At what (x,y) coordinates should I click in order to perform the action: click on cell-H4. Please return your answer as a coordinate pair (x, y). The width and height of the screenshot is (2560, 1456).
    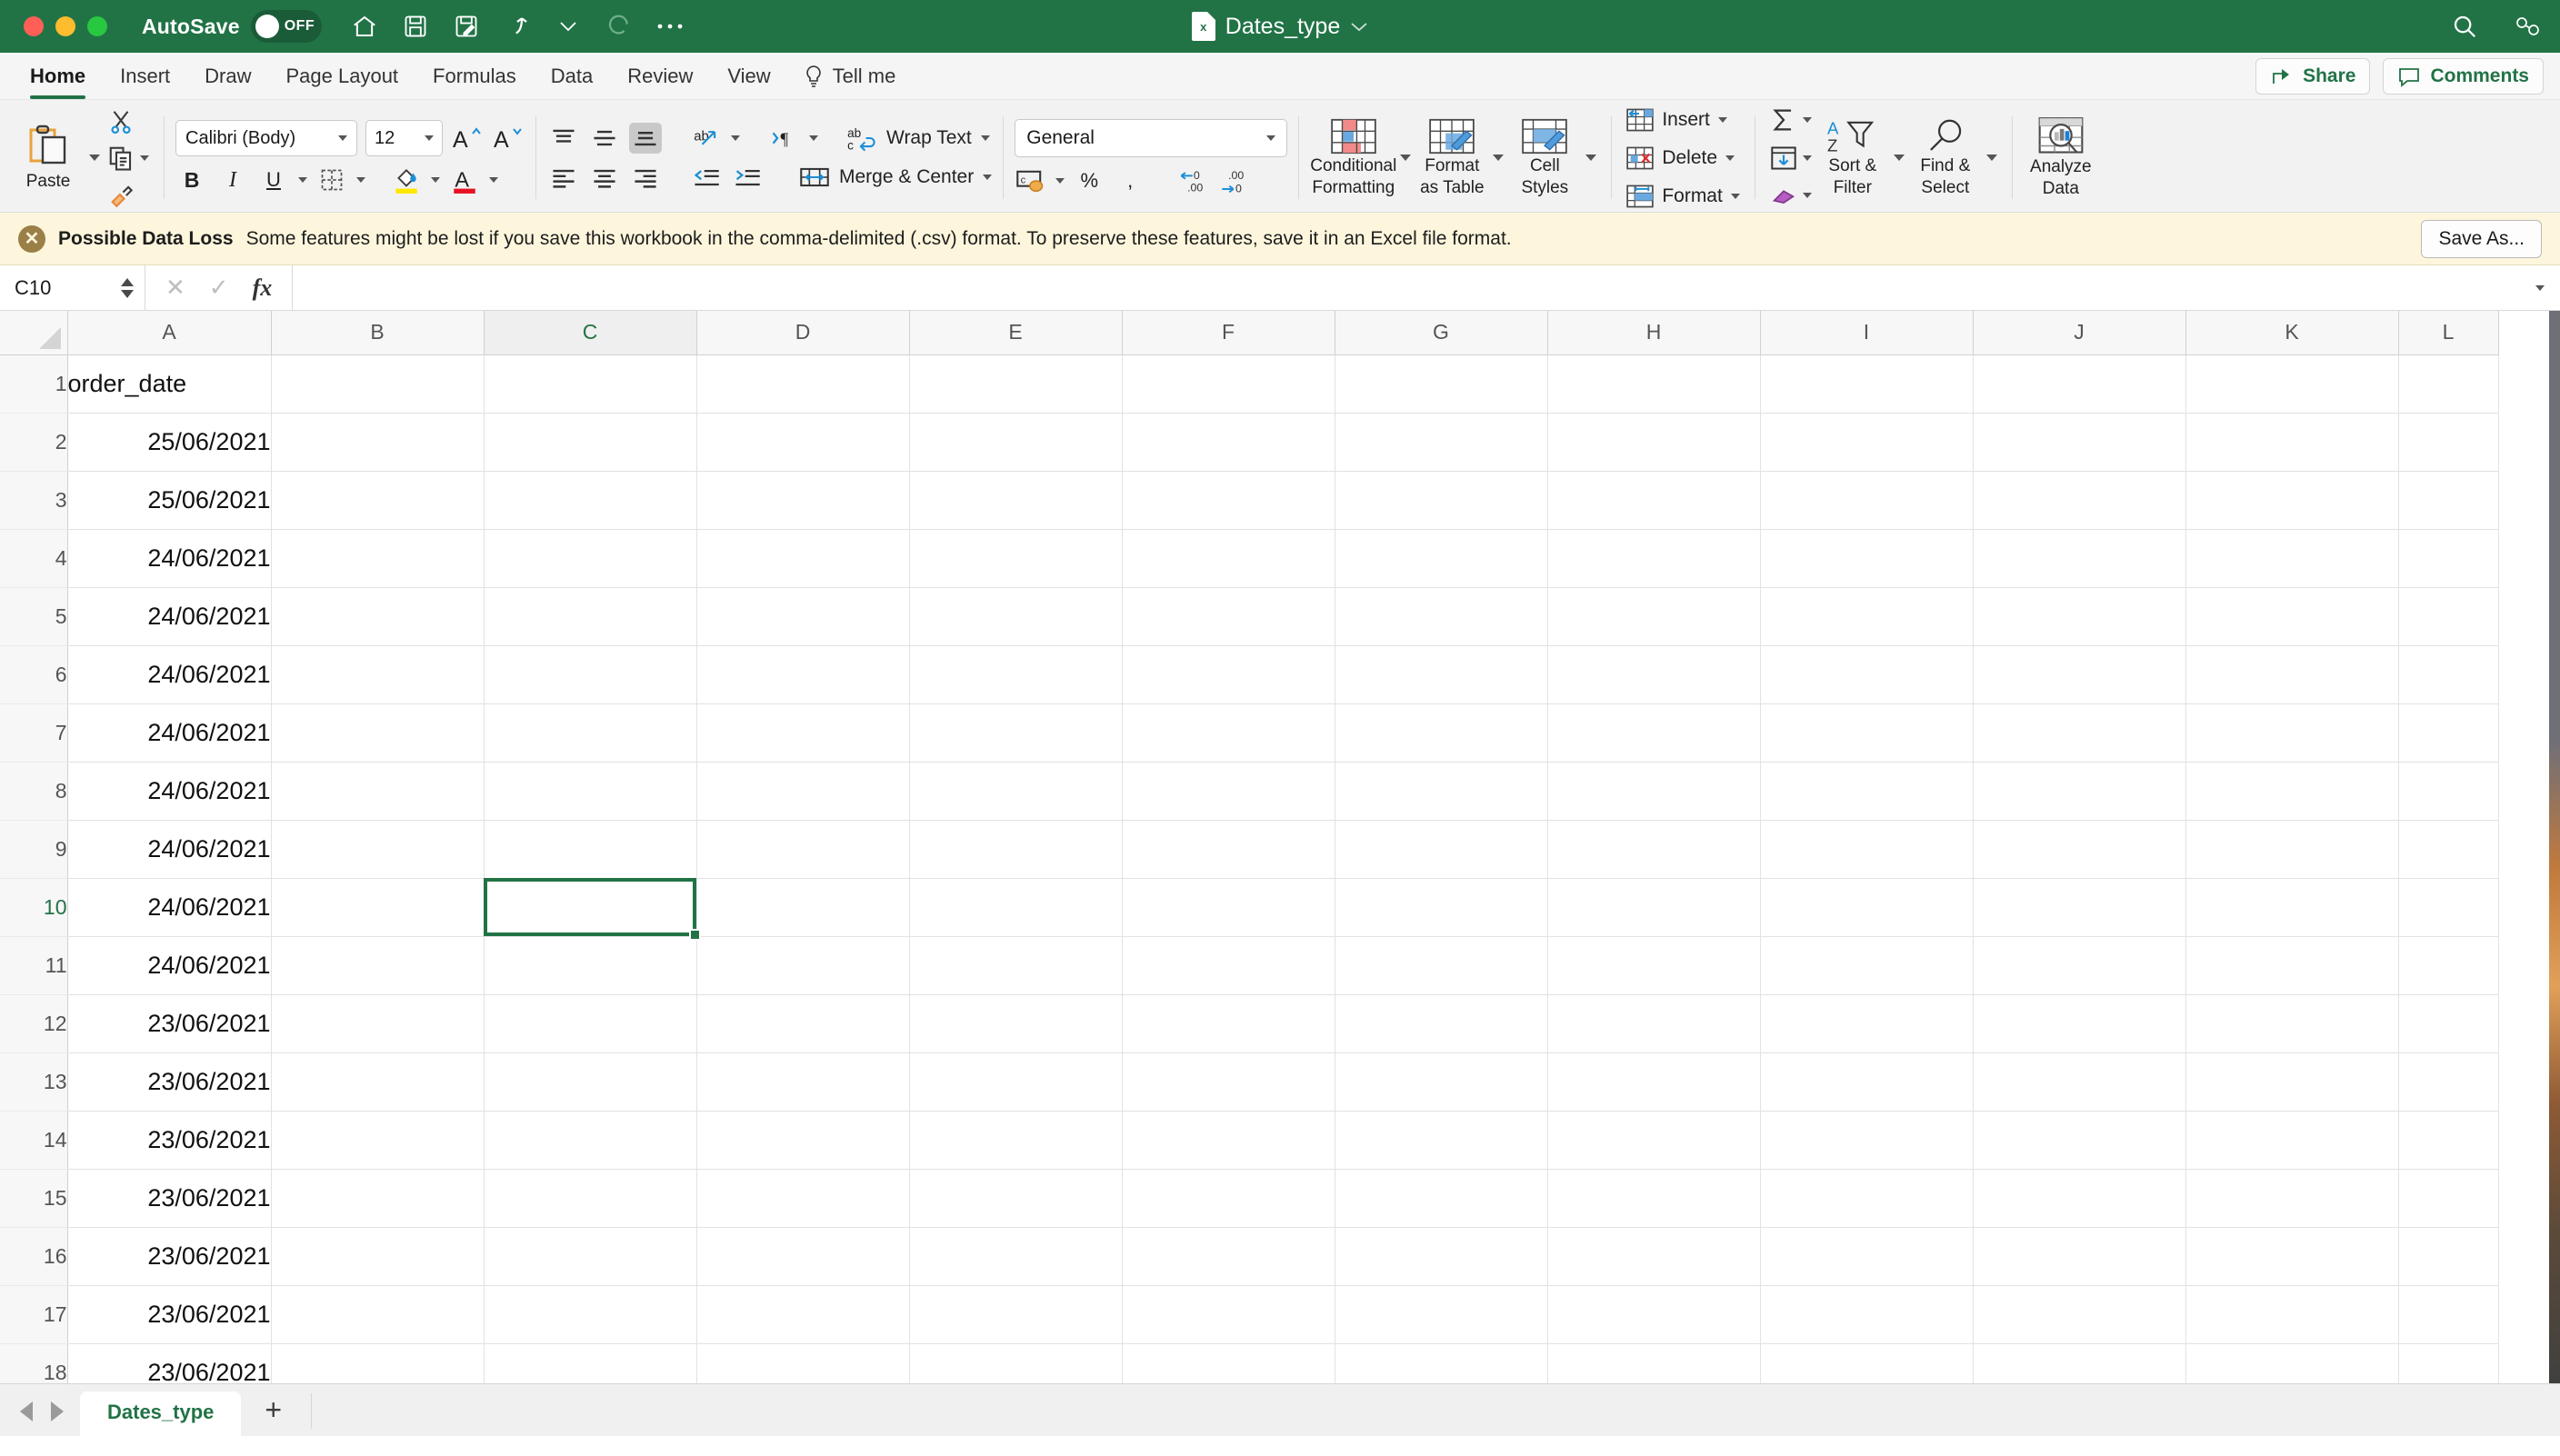
    Looking at the image, I should click on (1654, 559).